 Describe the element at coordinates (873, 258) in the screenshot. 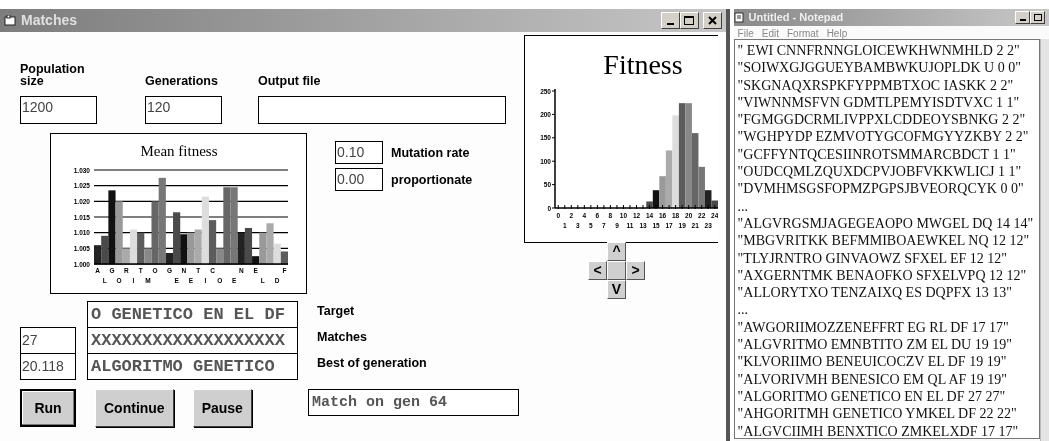

I see `text-line: "TLYJRNTRO GINVAOWZ SFXEL EF 12 12"` at that location.